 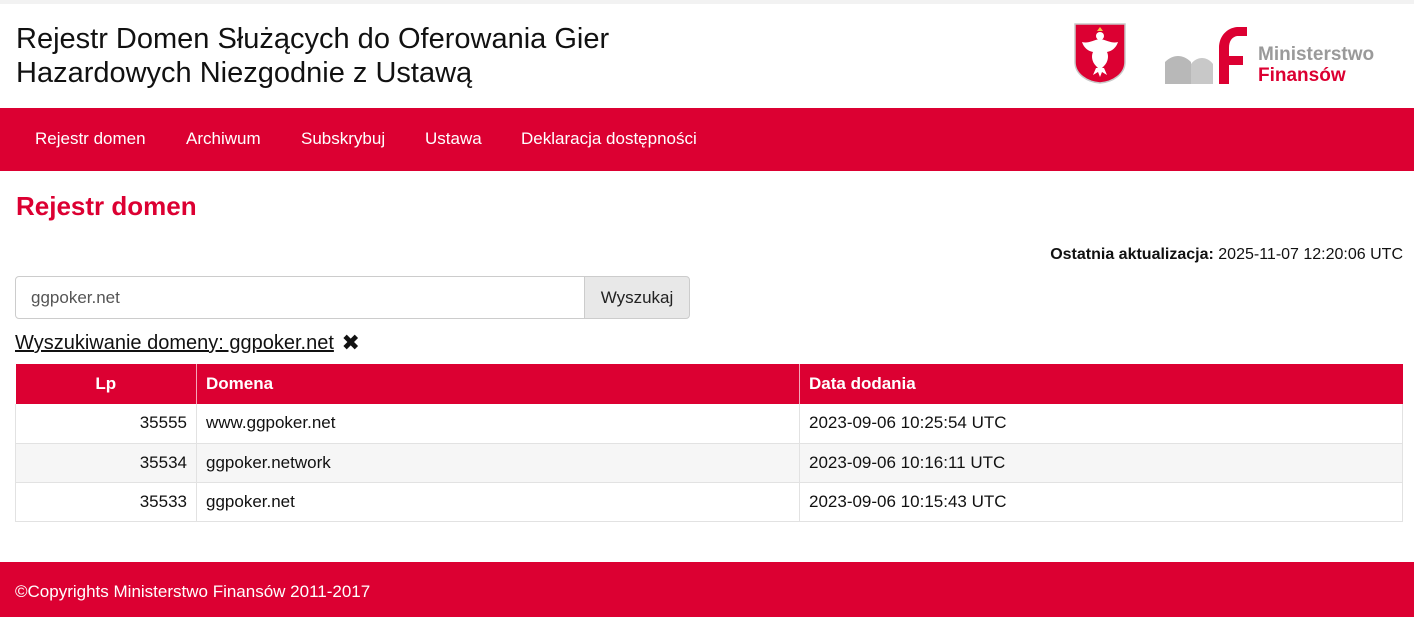 I want to click on cell-lp: 35534, so click(x=106, y=463).